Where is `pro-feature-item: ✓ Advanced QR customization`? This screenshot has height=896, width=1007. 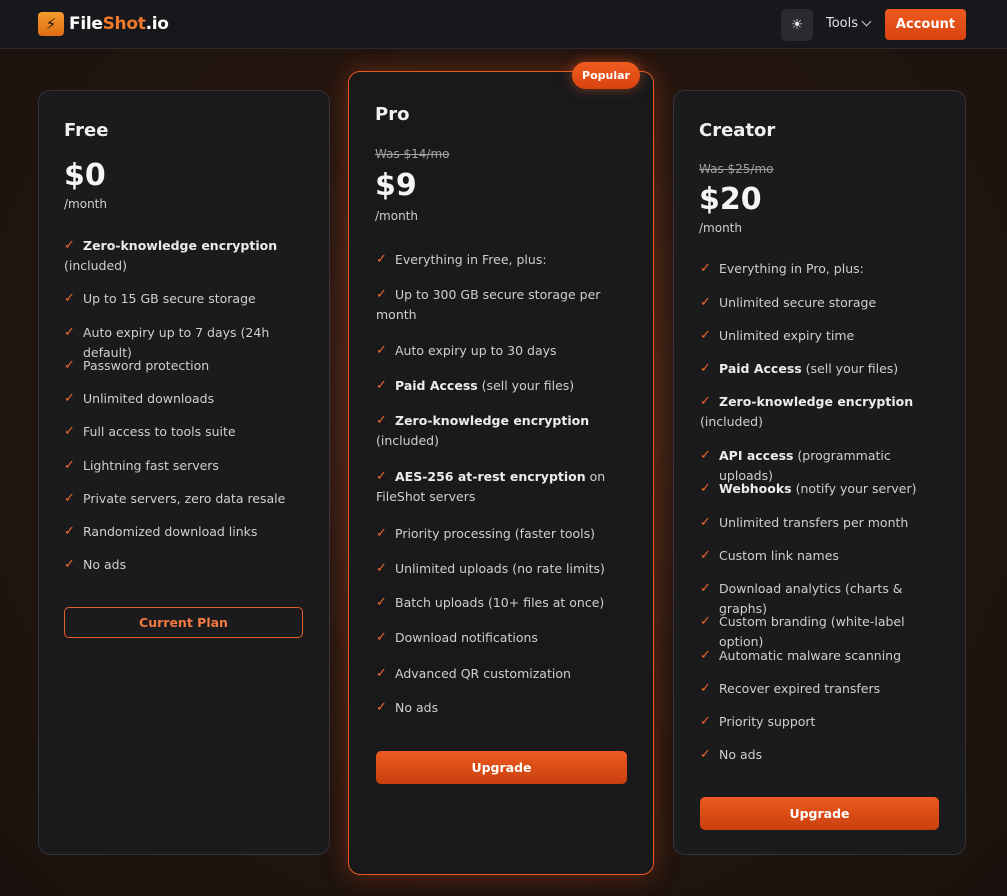 pro-feature-item: ✓ Advanced QR customization is located at coordinates (496, 674).